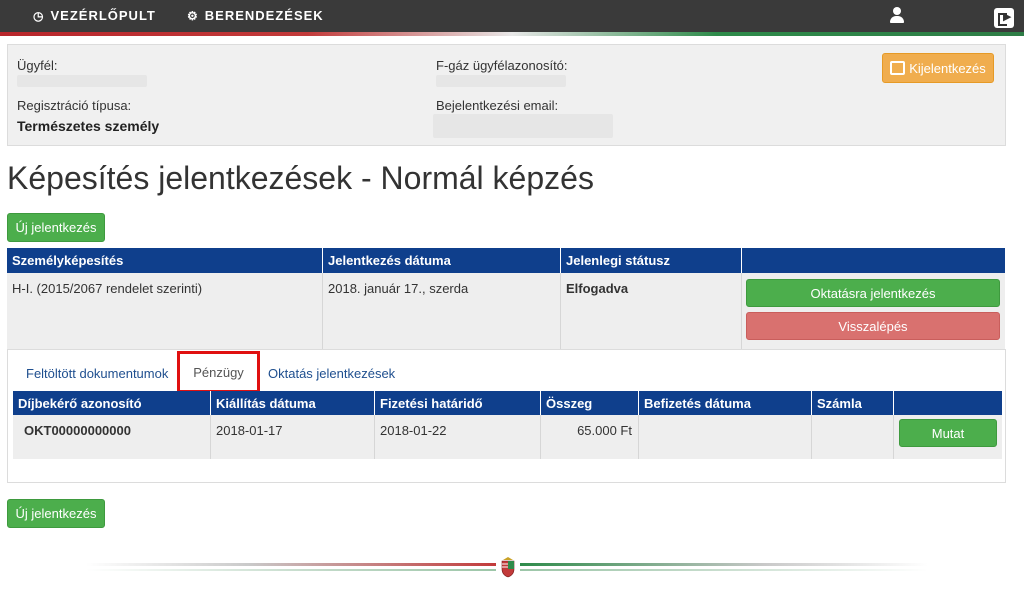  Describe the element at coordinates (1004, 18) in the screenshot. I see `logout-icon` at that location.